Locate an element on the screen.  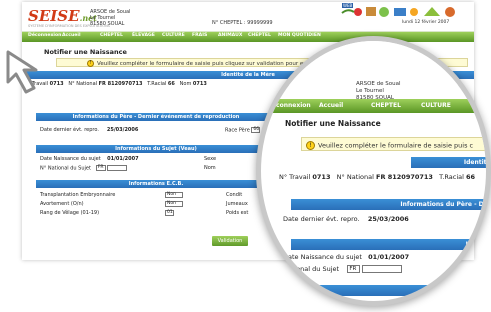
nom-label: Nom is located at coordinates (210, 168).